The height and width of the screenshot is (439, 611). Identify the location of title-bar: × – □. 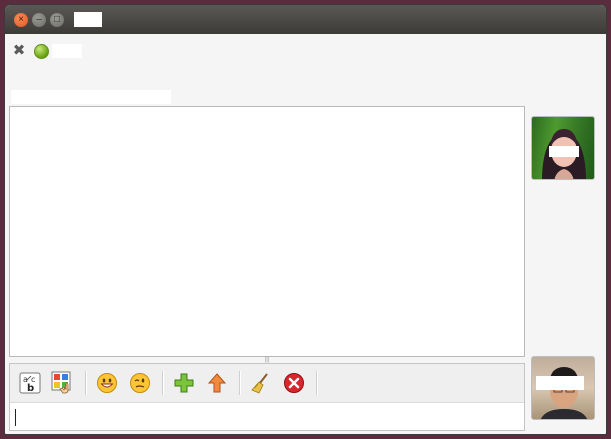
(305, 19).